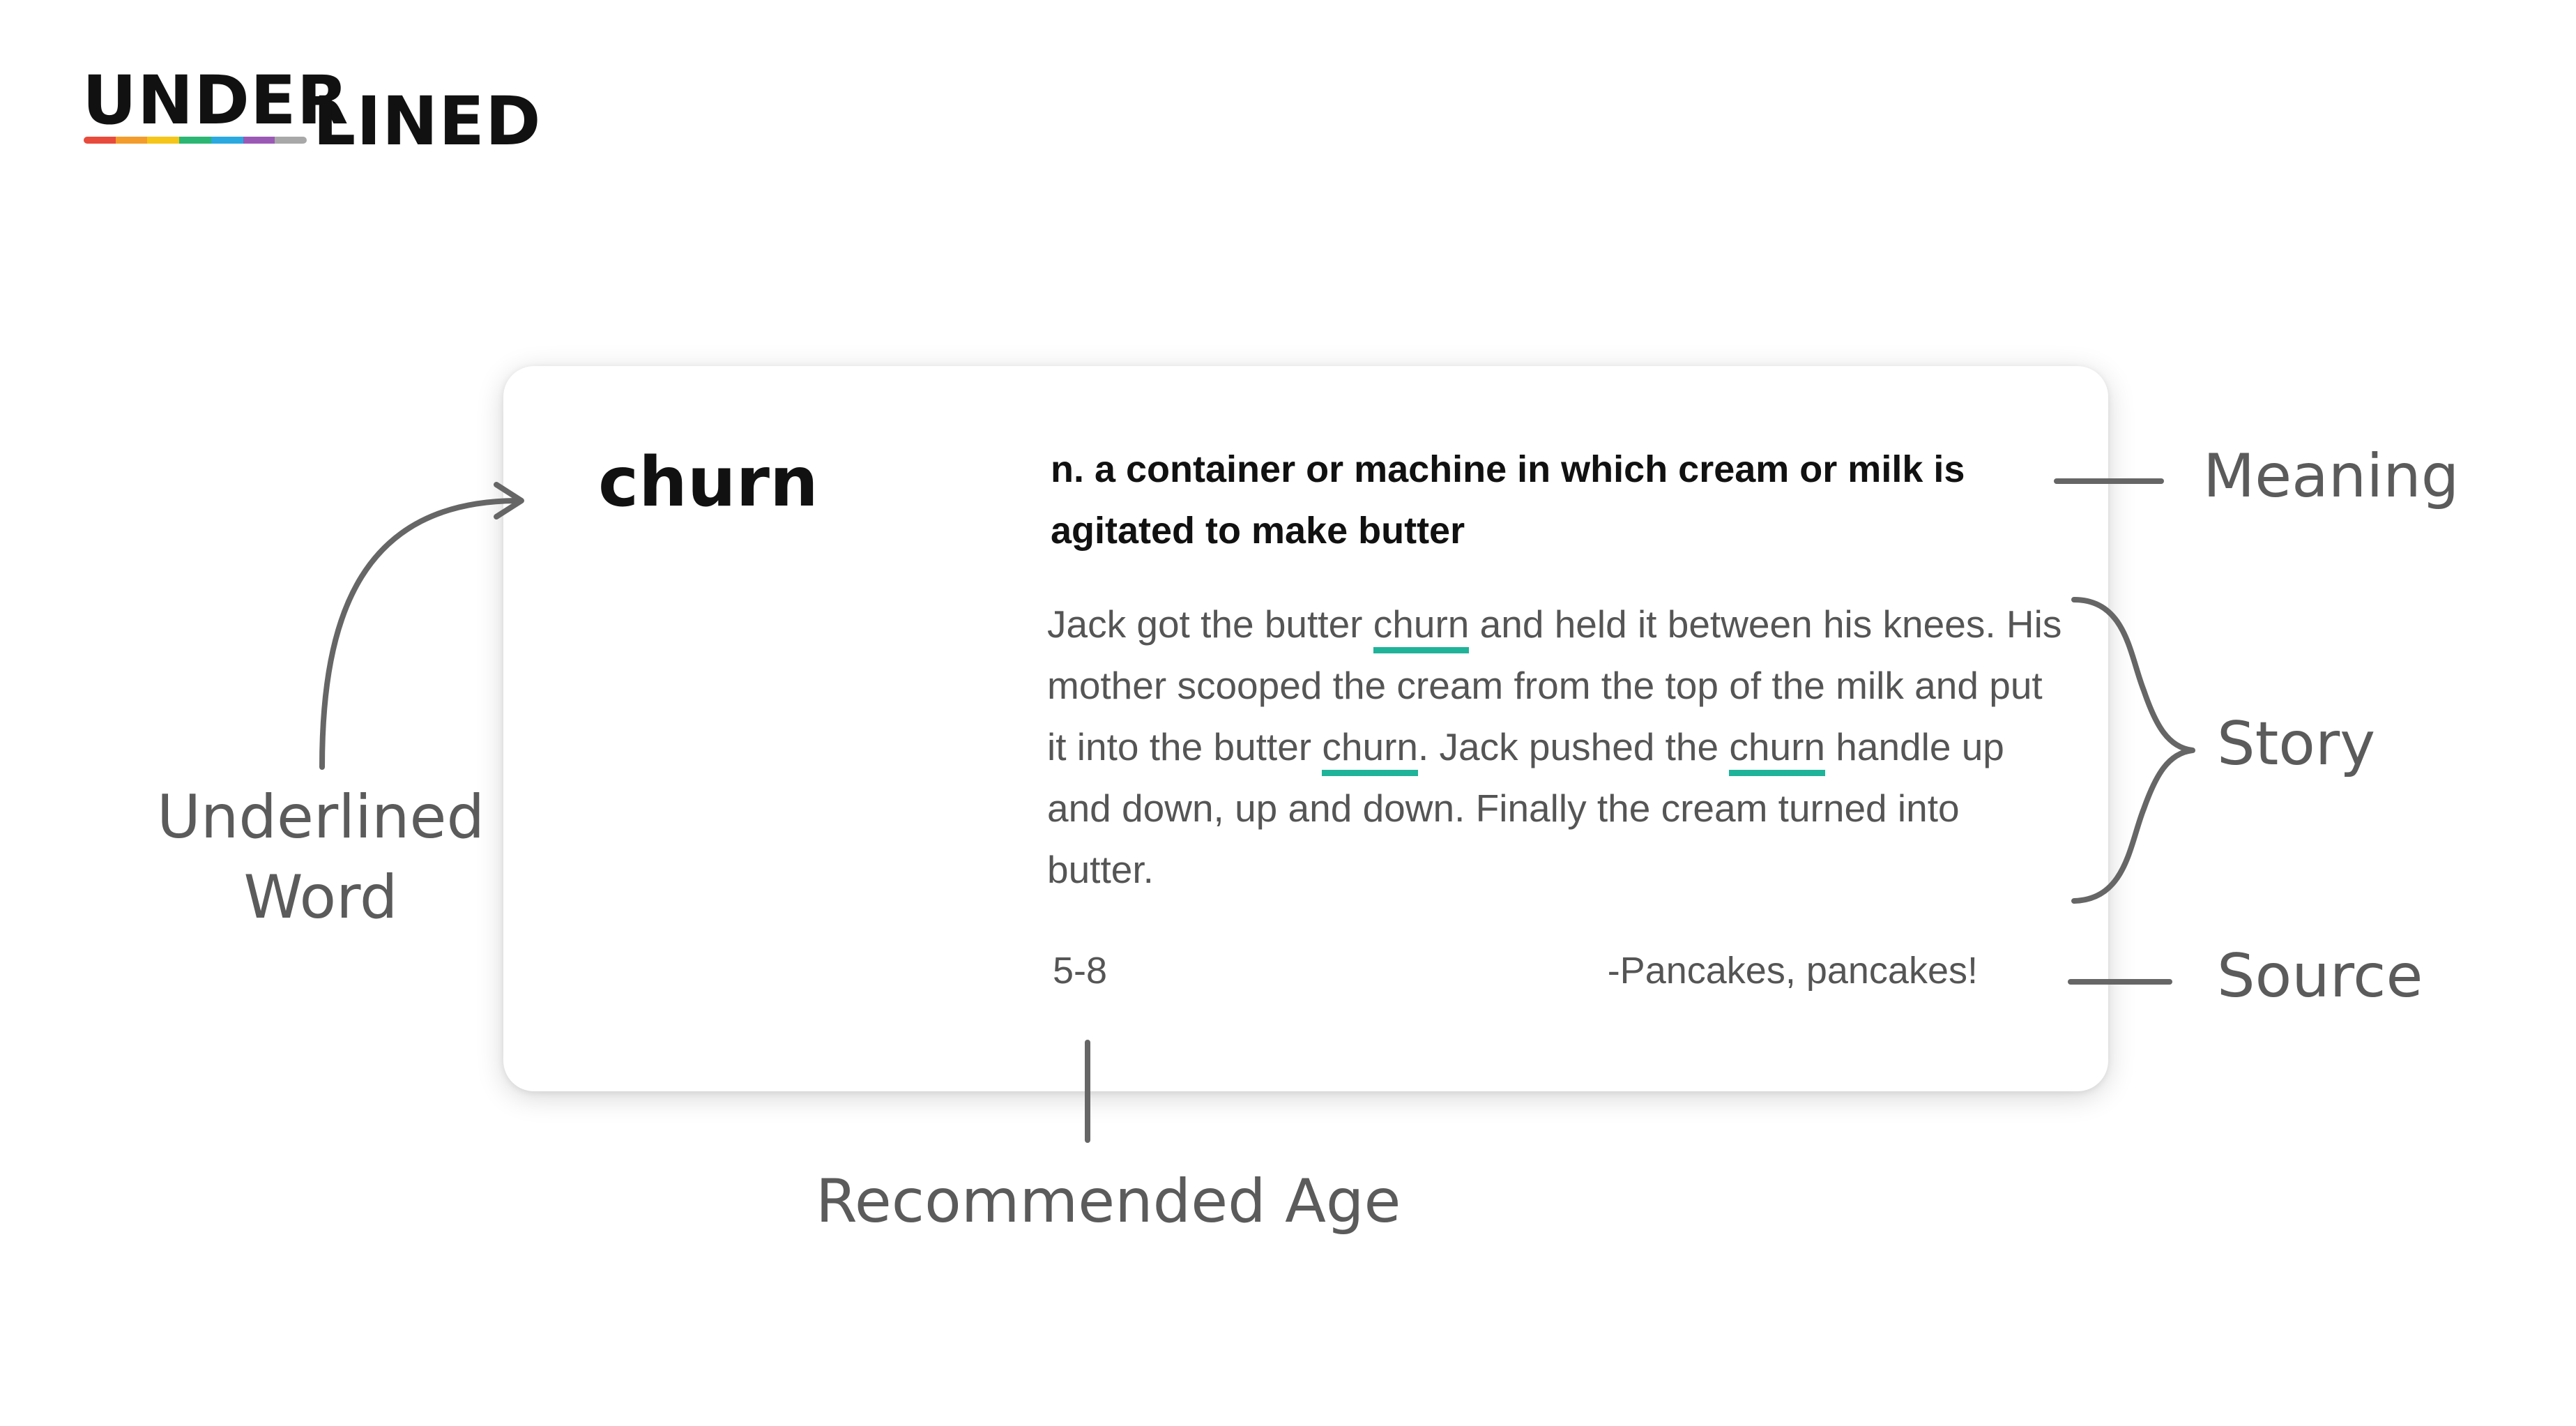  What do you see at coordinates (2332, 476) in the screenshot?
I see `label-meaning: Meaning` at bounding box center [2332, 476].